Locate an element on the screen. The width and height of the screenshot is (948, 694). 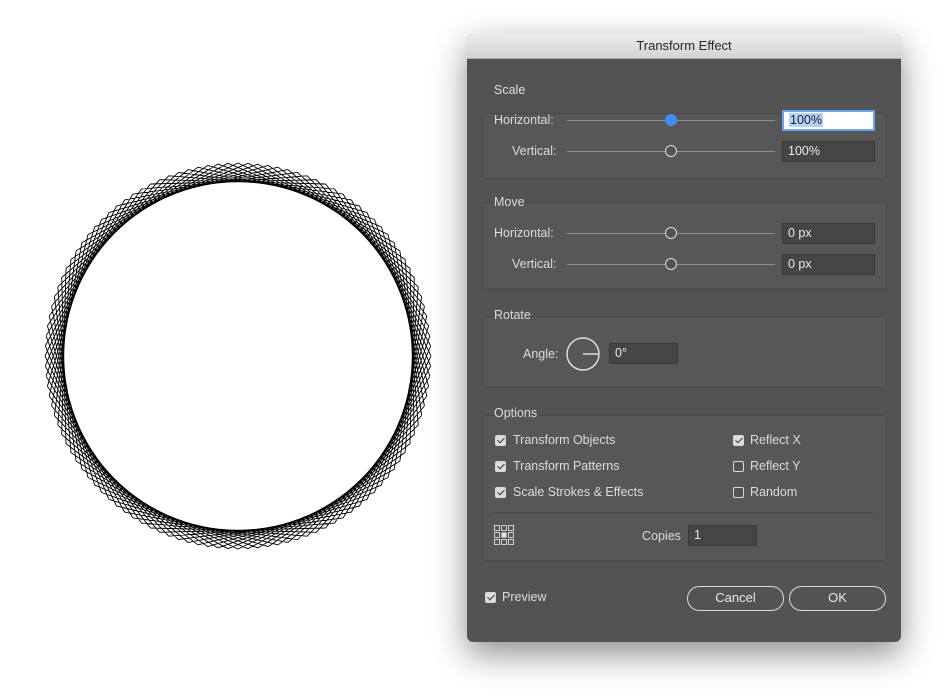
reflect-x-checkbox is located at coordinates (738, 440).